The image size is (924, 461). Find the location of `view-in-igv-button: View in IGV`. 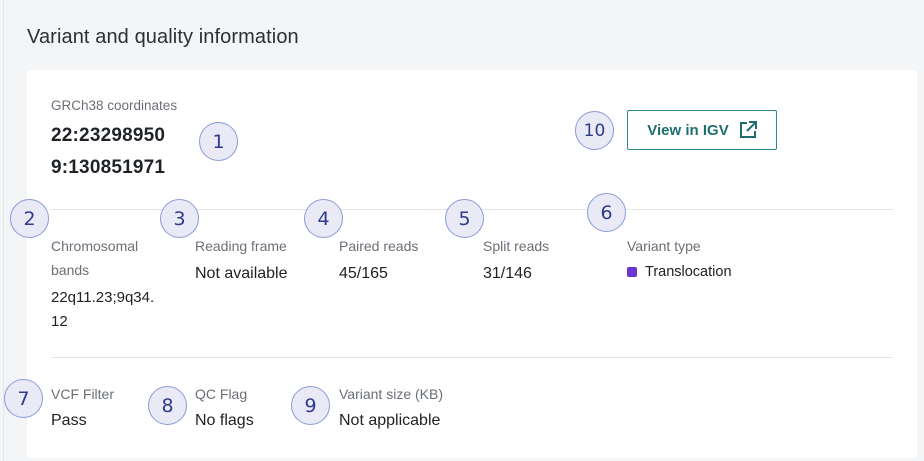

view-in-igv-button: View in IGV is located at coordinates (702, 130).